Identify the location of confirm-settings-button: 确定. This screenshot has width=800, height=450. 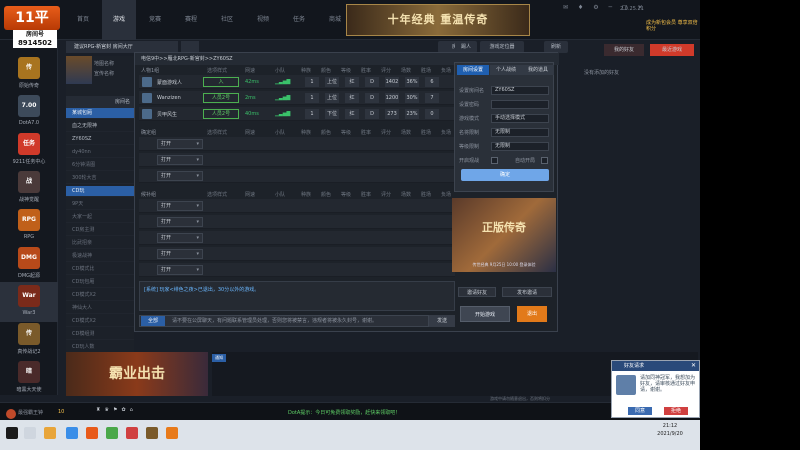
(505, 175).